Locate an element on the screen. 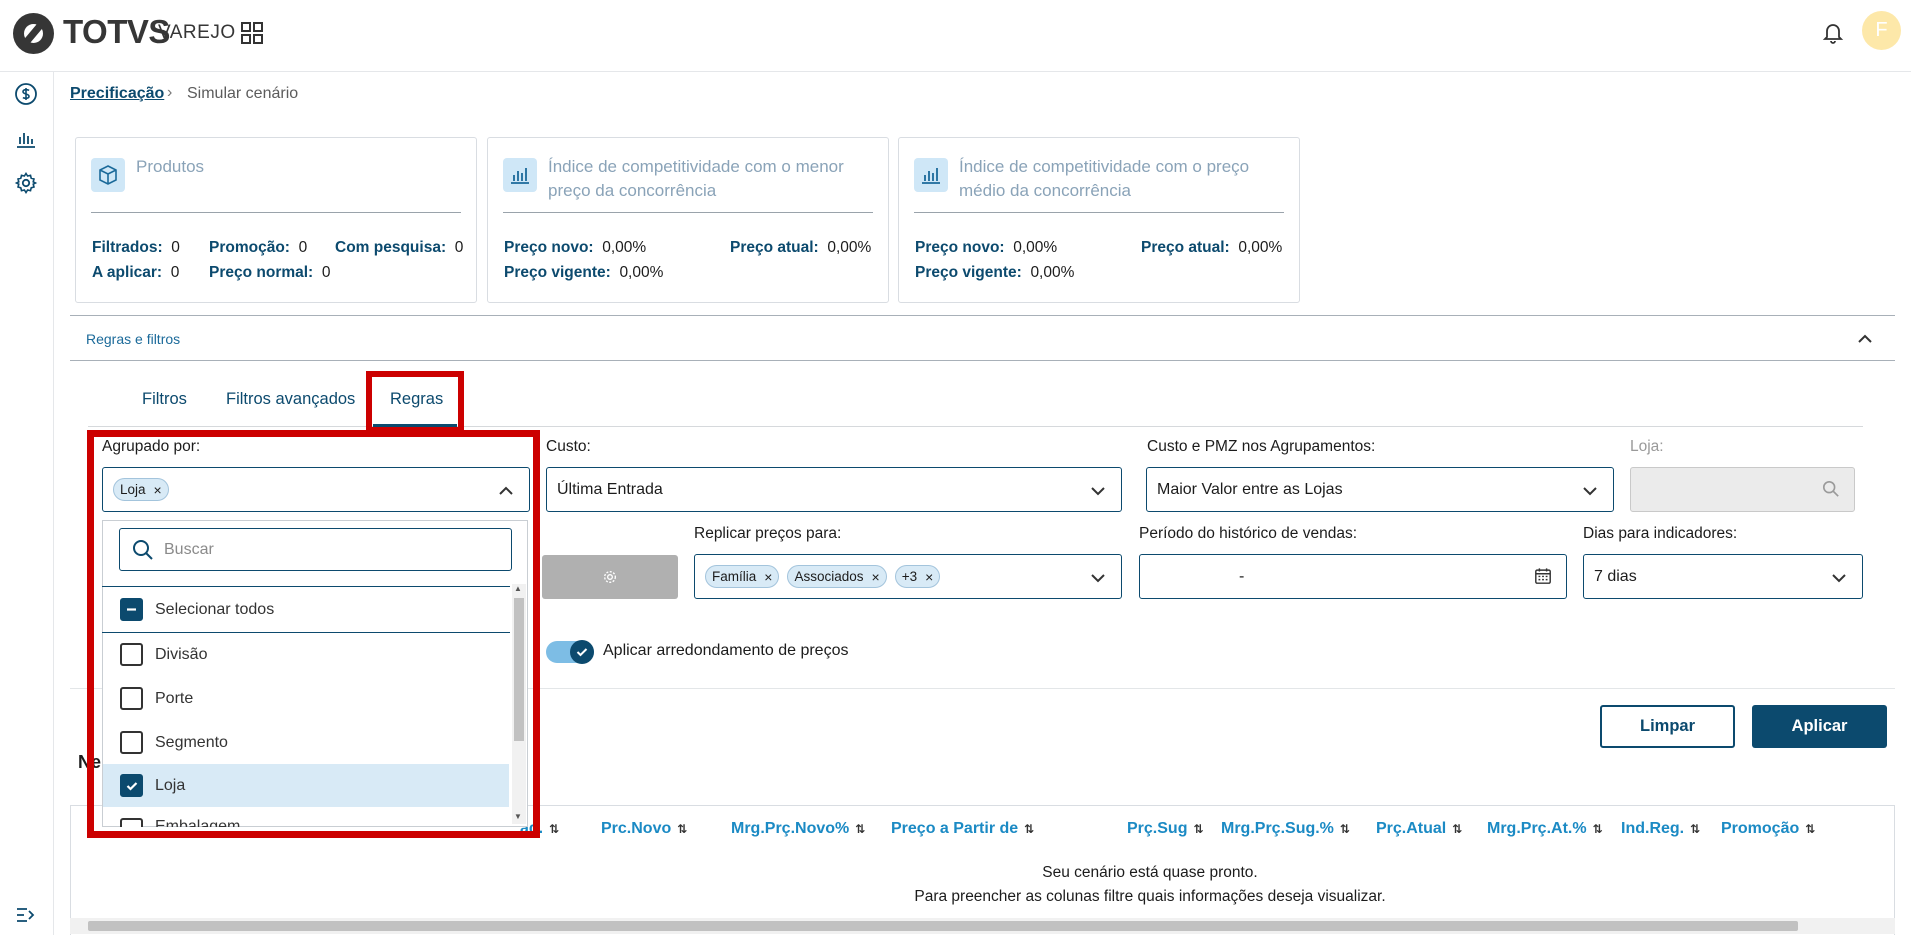  accordion-bottom-line is located at coordinates (982, 360).